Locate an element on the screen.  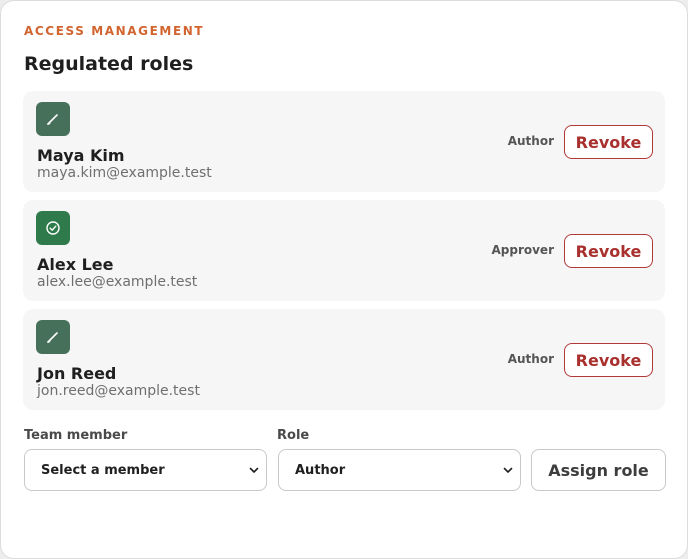
team-member-select: Select a member is located at coordinates (145, 470).